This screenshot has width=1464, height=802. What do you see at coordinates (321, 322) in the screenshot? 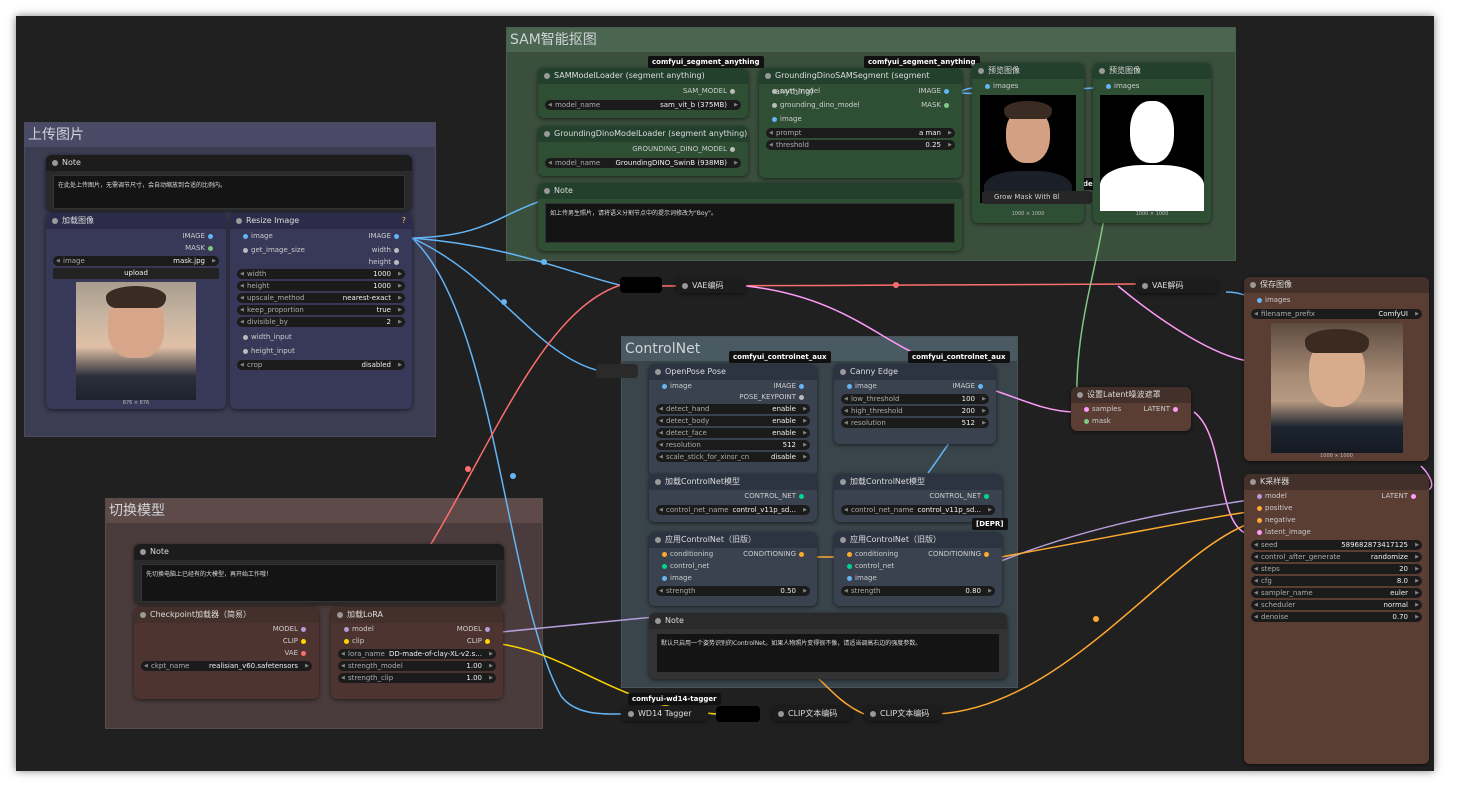
I see `divisible-by-widget: divisible_by2` at bounding box center [321, 322].